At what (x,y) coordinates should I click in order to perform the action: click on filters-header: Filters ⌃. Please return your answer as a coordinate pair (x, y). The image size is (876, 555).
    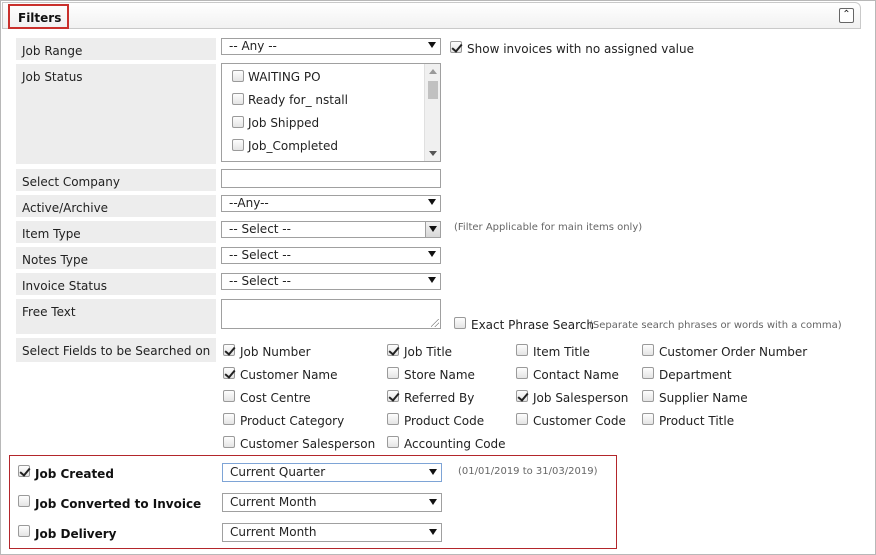
    Looking at the image, I should click on (431, 15).